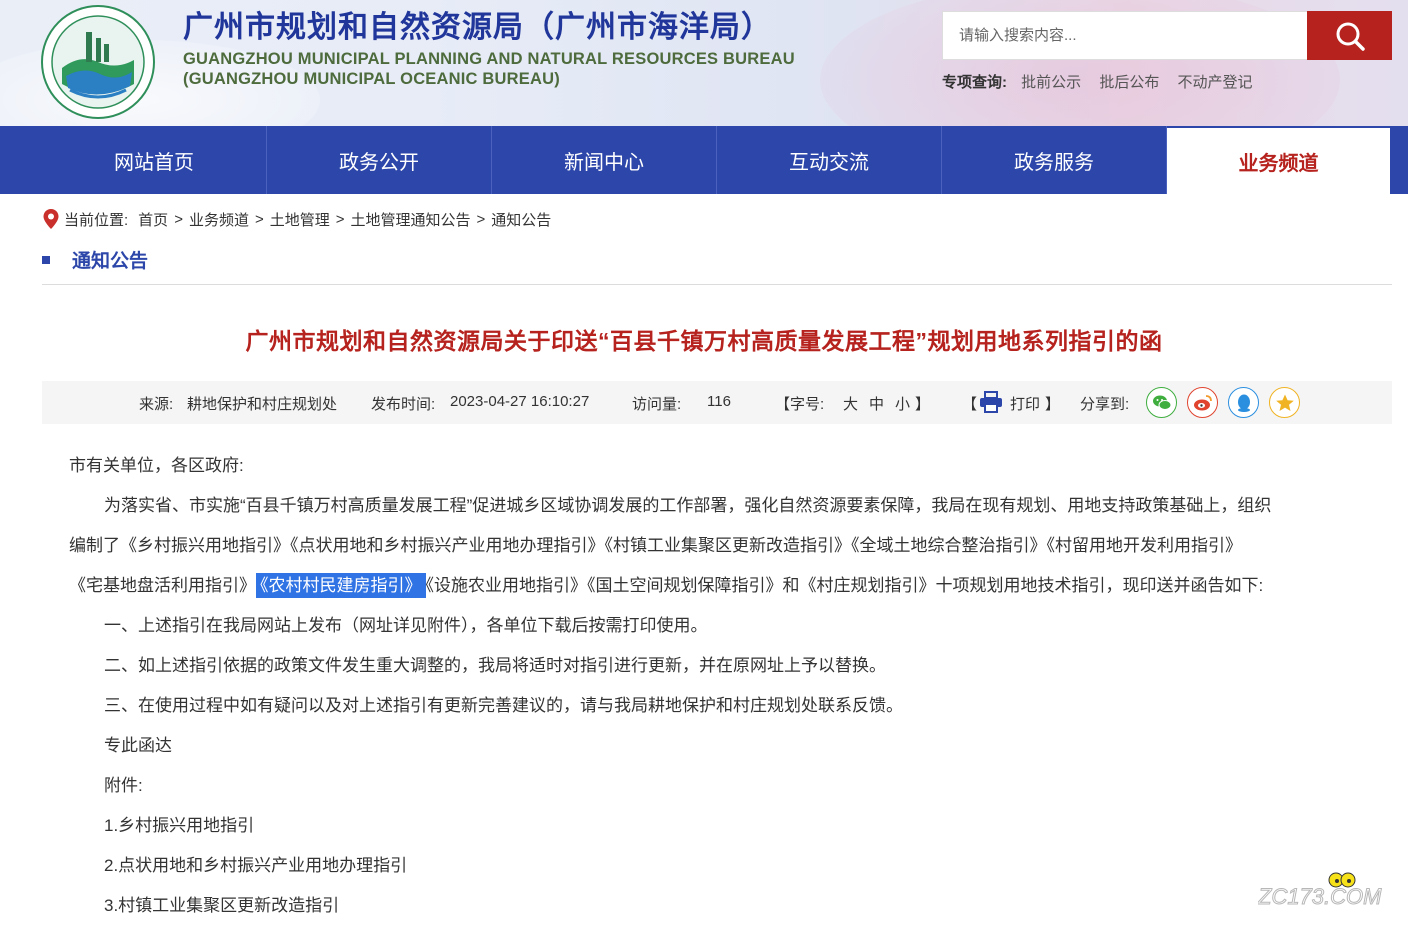 This screenshot has height=926, width=1408. Describe the element at coordinates (162, 585) in the screenshot. I see `paragraph-text: 《宅基地盘活利用指引》` at that location.